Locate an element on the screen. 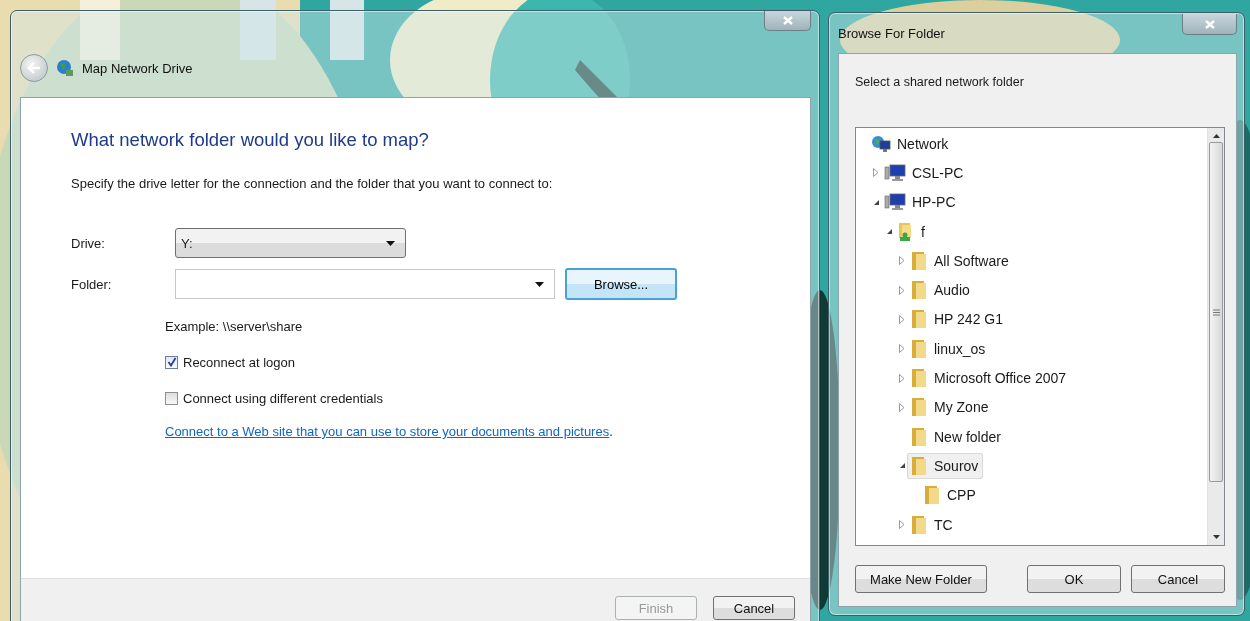 The height and width of the screenshot is (621, 1250). tree-item: HP 242 G1 is located at coordinates (957, 319).